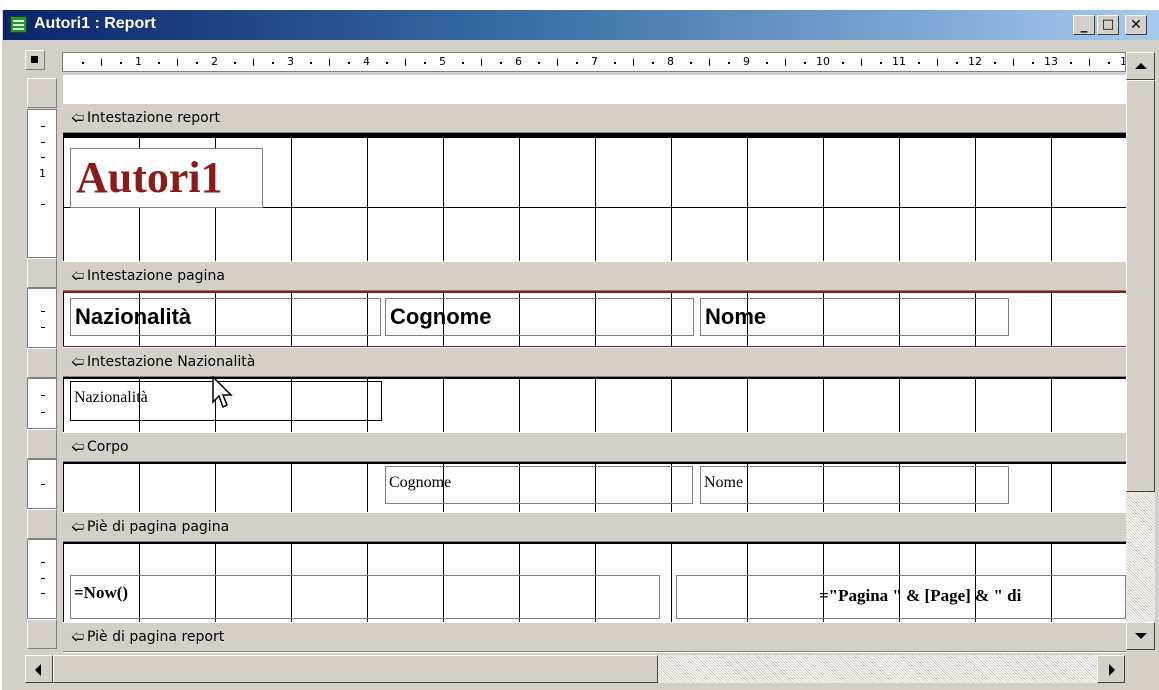  Describe the element at coordinates (1111, 669) in the screenshot. I see `scroll-right-button` at that location.